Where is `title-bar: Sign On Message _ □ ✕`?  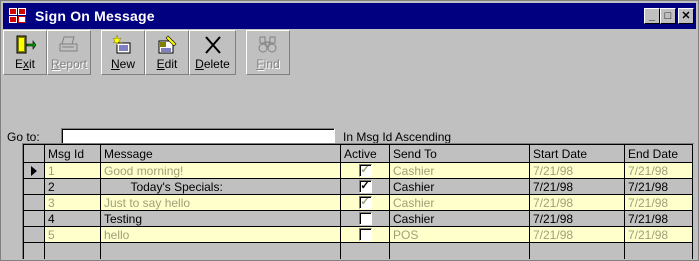 title-bar: Sign On Message _ □ ✕ is located at coordinates (349, 16).